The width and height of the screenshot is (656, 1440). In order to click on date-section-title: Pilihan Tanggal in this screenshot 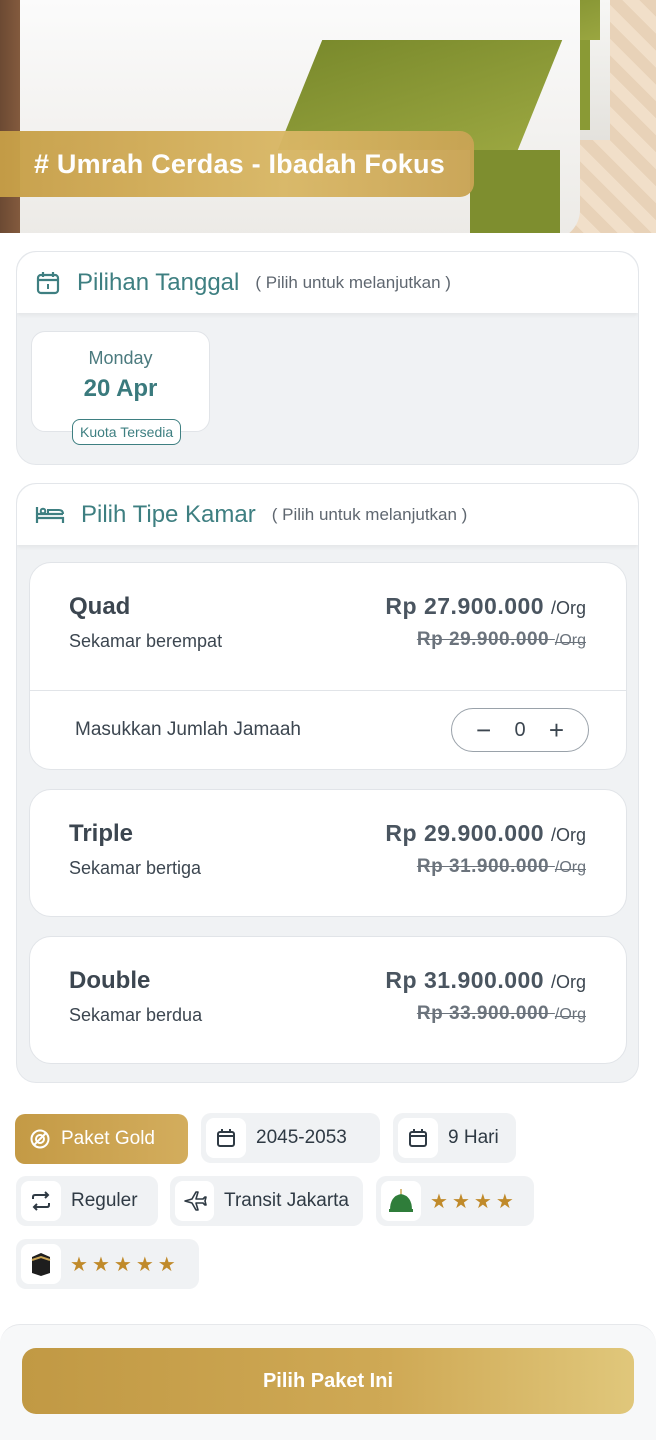, I will do `click(158, 282)`.